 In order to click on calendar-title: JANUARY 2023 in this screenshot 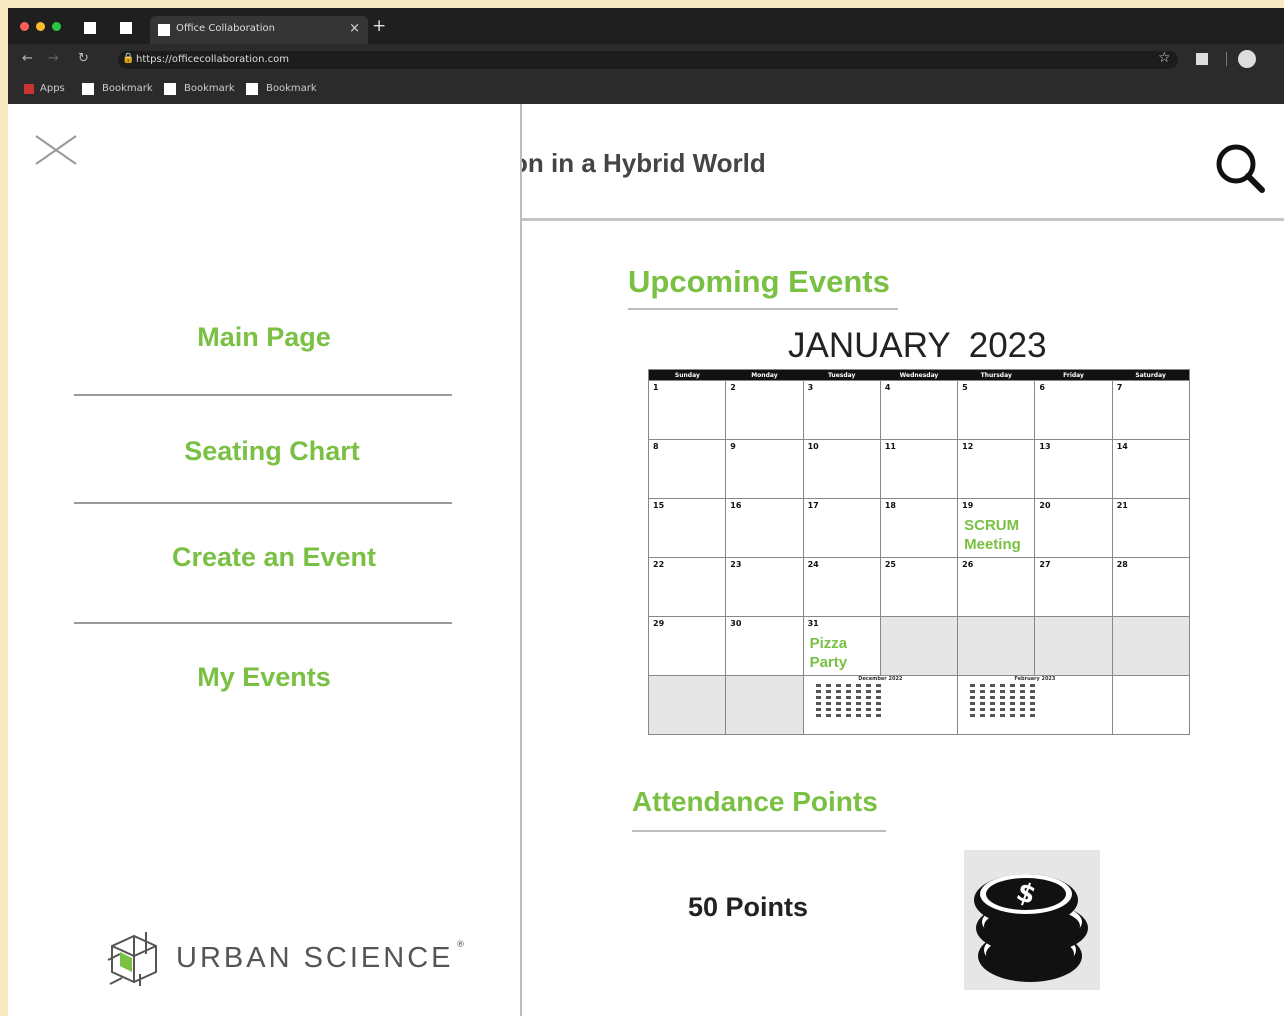, I will do `click(917, 346)`.